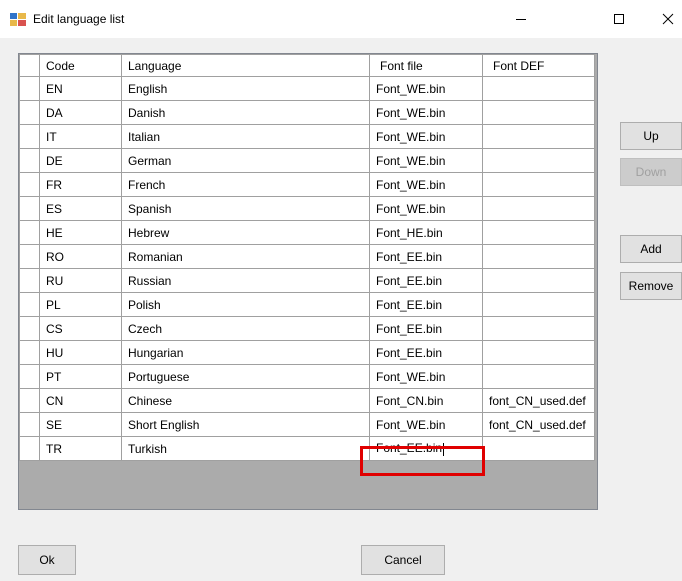 The height and width of the screenshot is (581, 682). Describe the element at coordinates (307, 400) in the screenshot. I see `table-row: CN Chinese Font_CN.bin font_CN_used.def` at that location.